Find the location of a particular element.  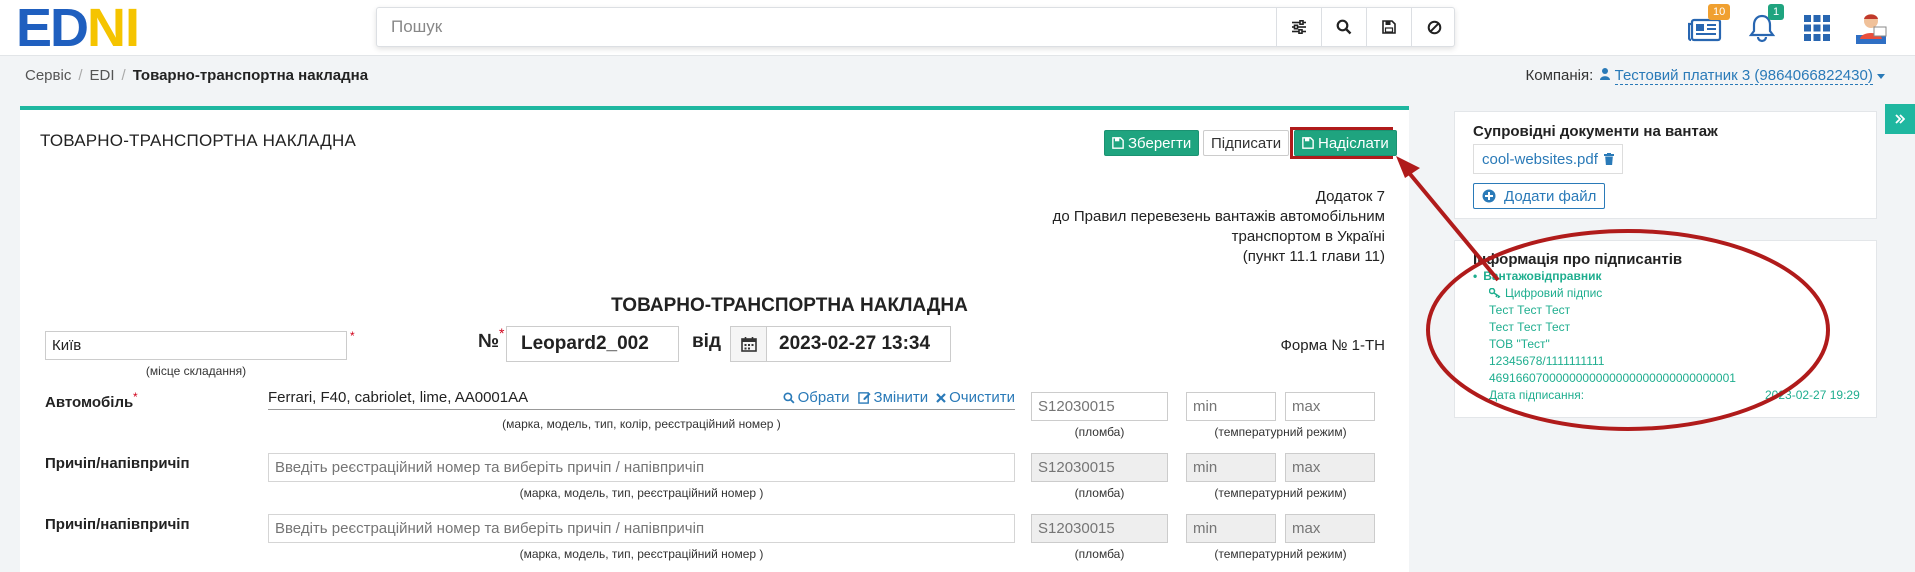

top-navbar: EDNI 10 1 is located at coordinates (957, 28).